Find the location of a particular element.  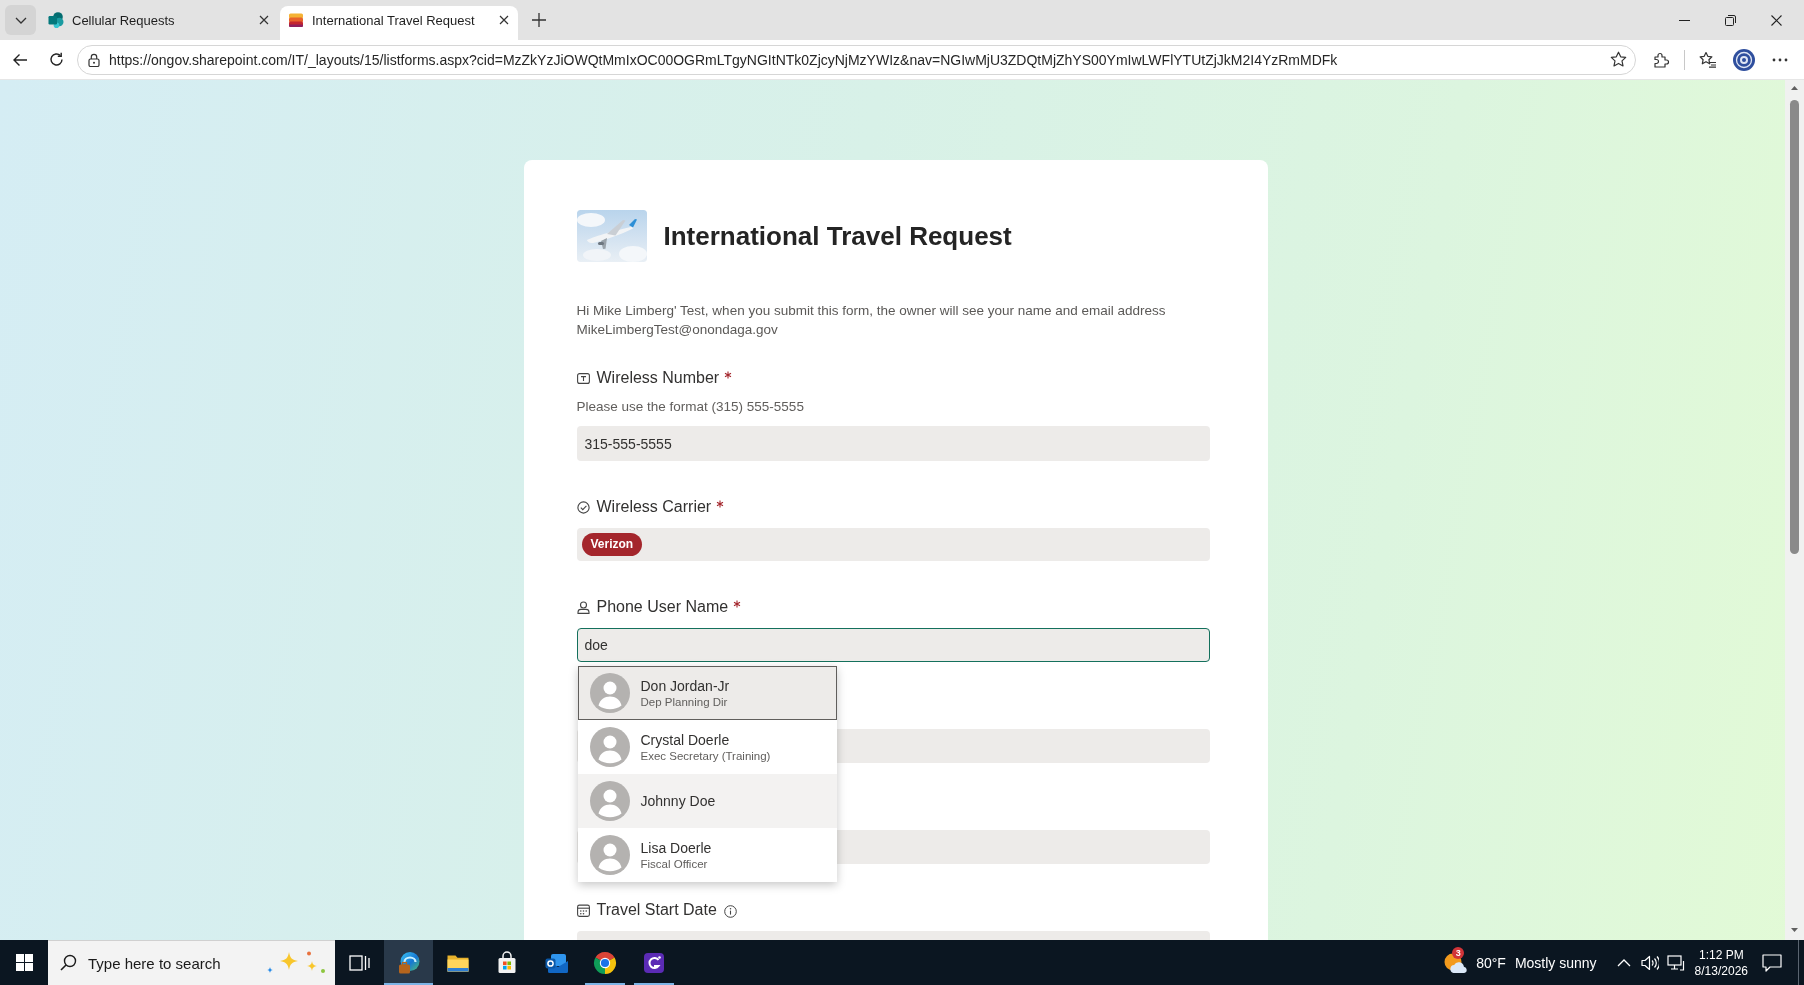

stacked-bars-icon is located at coordinates (296, 20).